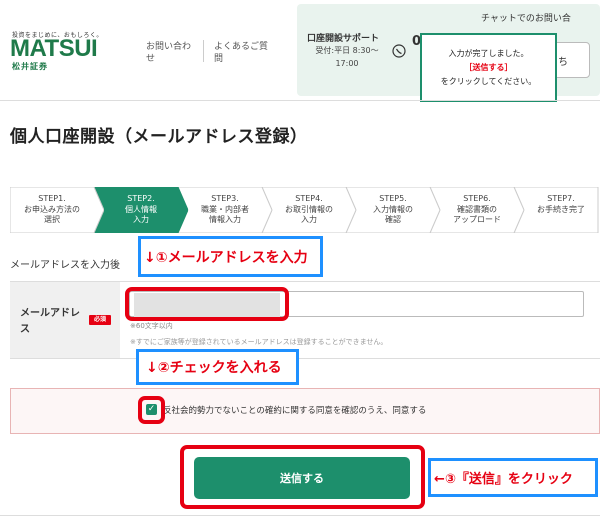 This screenshot has width=600, height=523. I want to click on step-label: 入力情報の, so click(393, 209).